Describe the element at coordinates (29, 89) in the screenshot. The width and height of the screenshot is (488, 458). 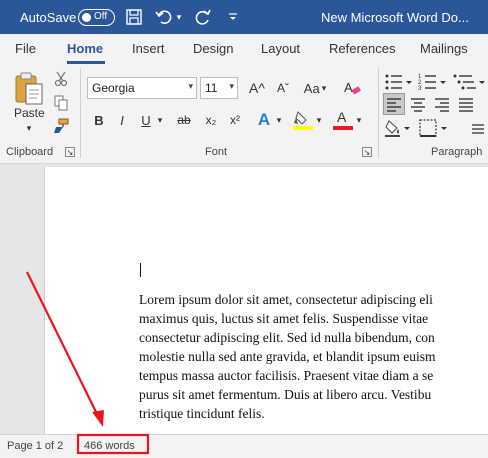
I see `paste-icon` at that location.